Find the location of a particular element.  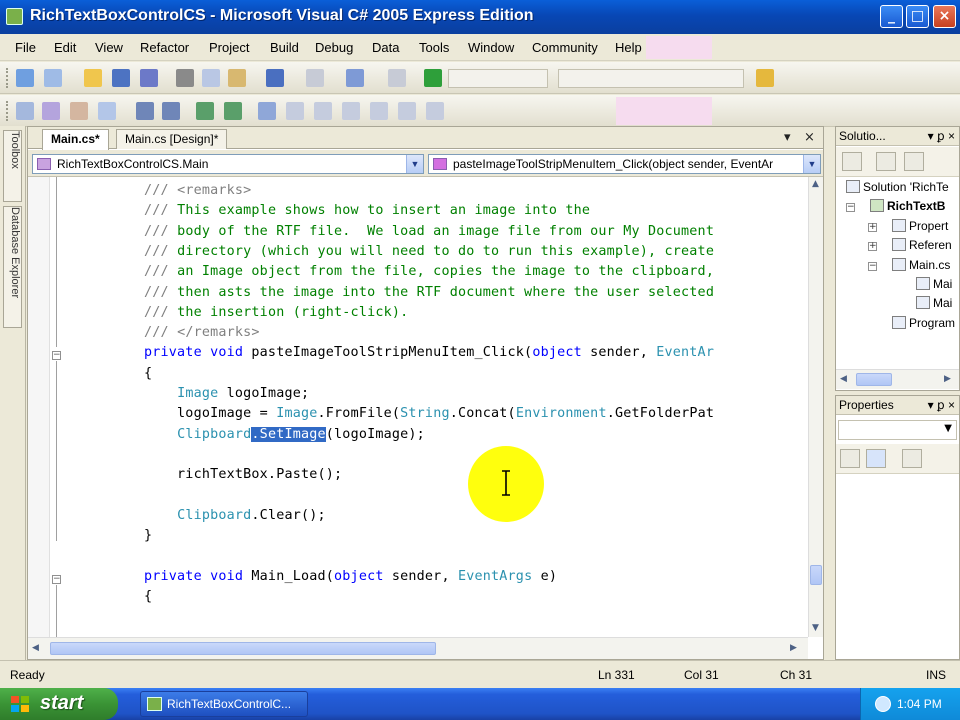

quick-info-icon is located at coordinates (79, 111).